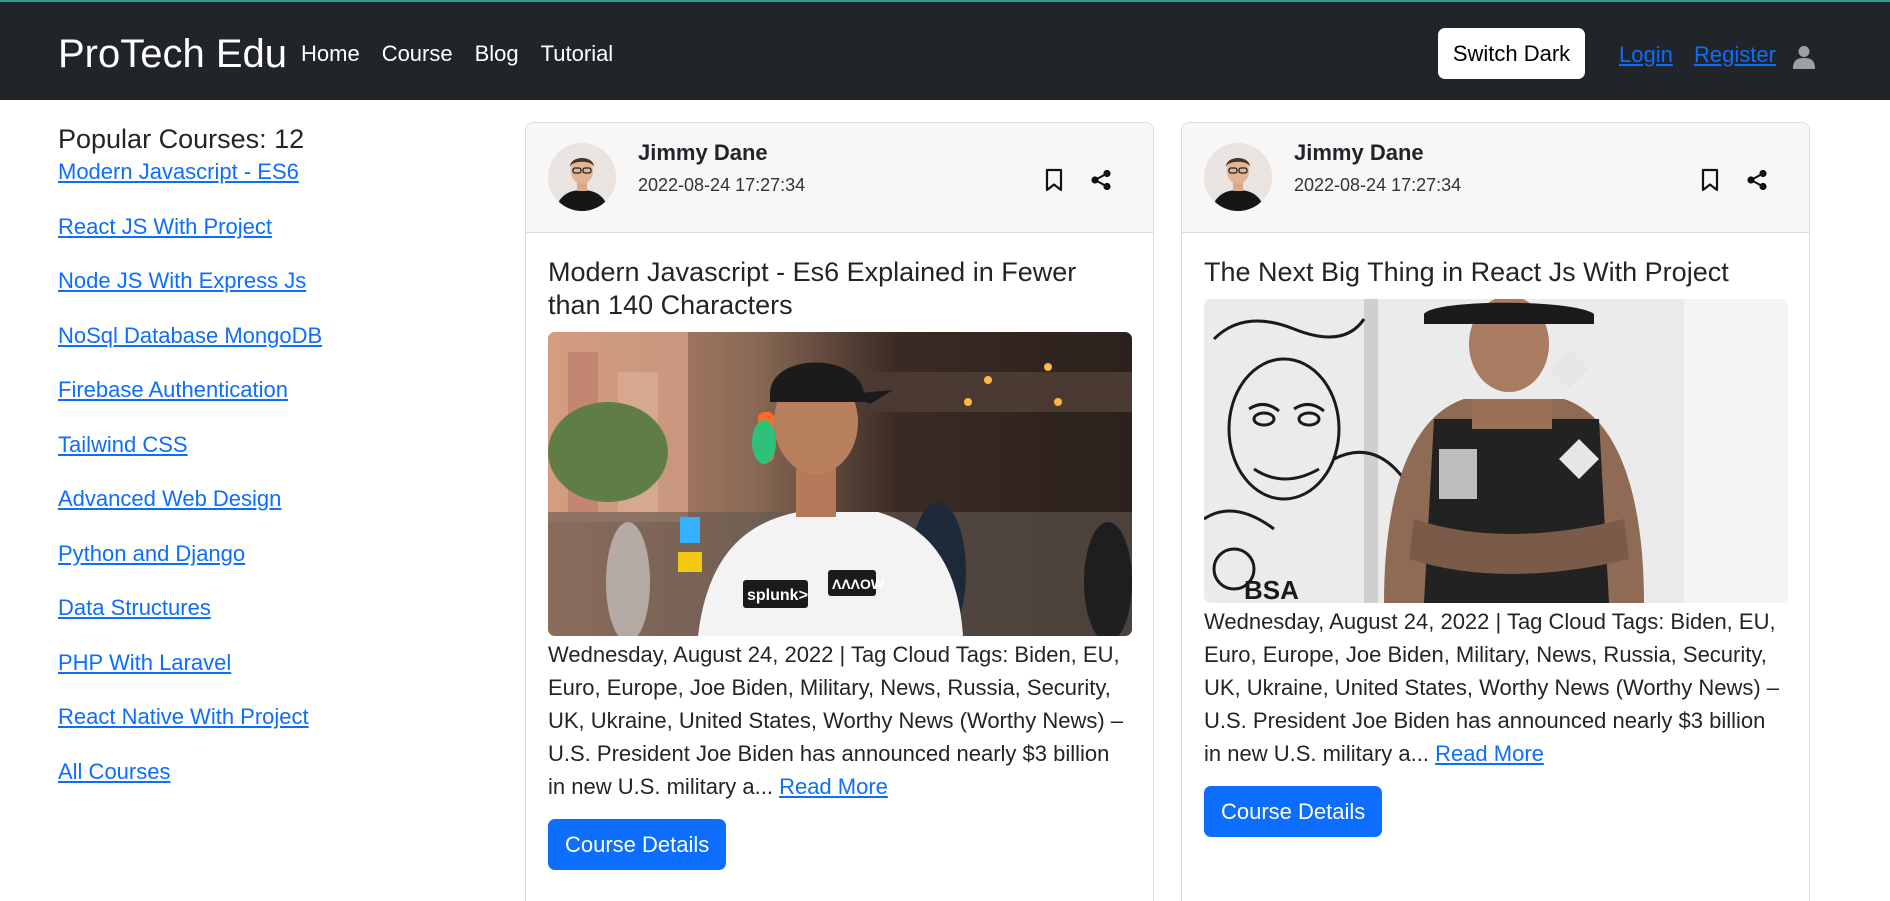 The height and width of the screenshot is (901, 1890). What do you see at coordinates (181, 139) in the screenshot?
I see `sidebar-title: Popular Courses: 12` at bounding box center [181, 139].